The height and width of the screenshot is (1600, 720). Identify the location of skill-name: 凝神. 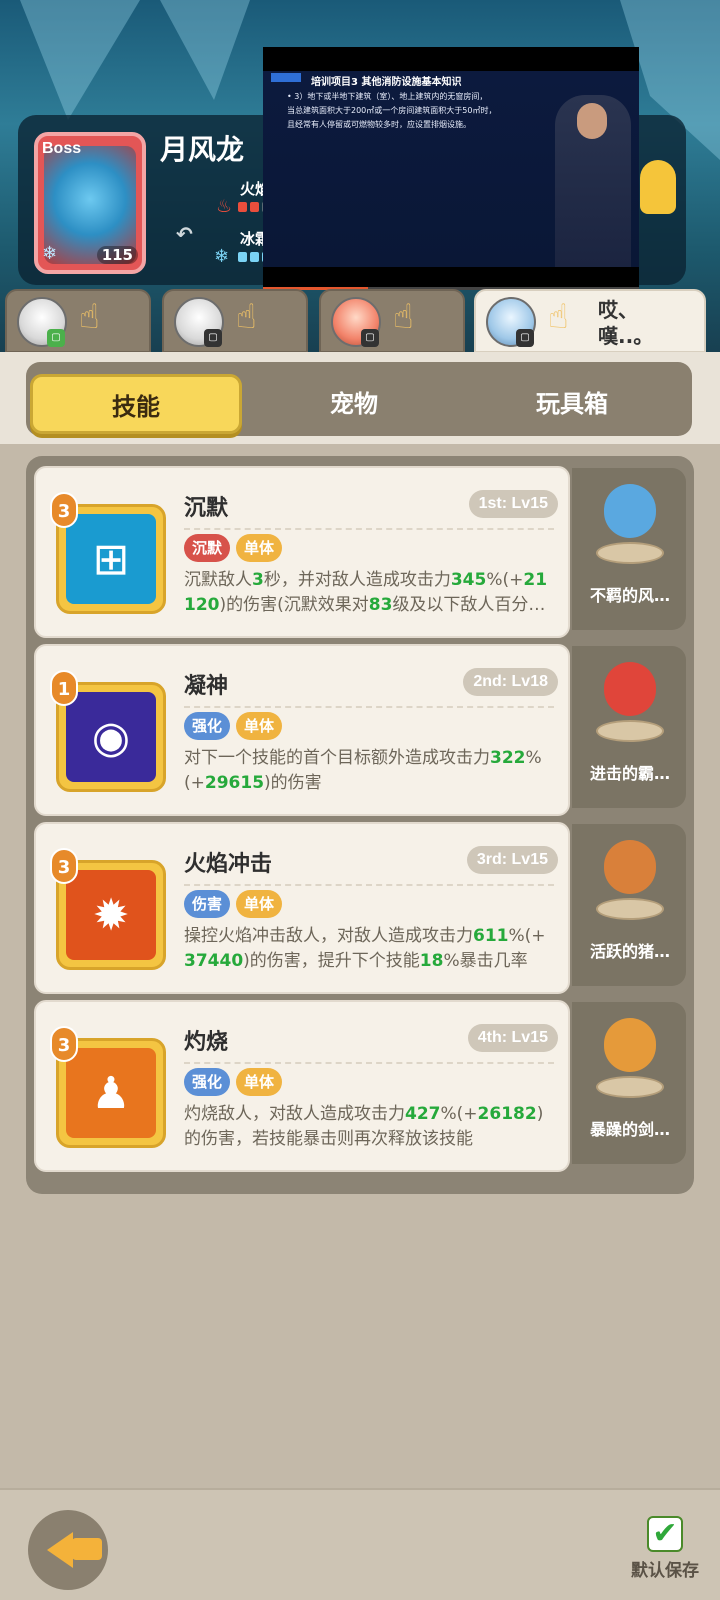
(206, 686).